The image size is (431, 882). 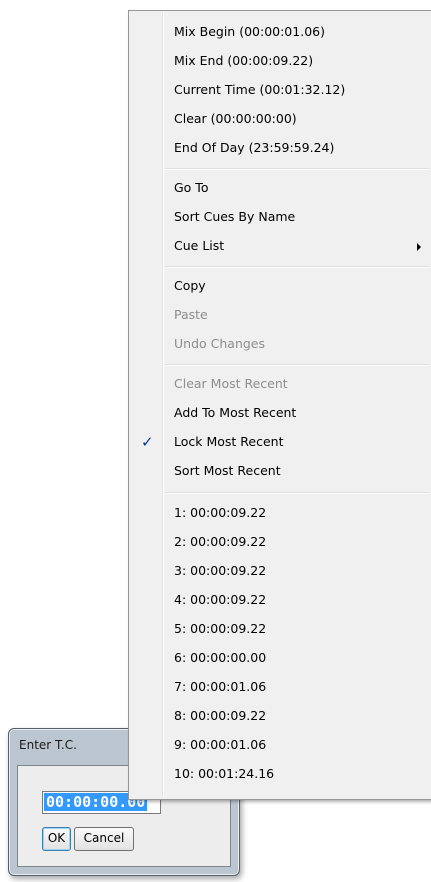 I want to click on menu-item-label: End Of Day (23:59:59.24), so click(x=254, y=147).